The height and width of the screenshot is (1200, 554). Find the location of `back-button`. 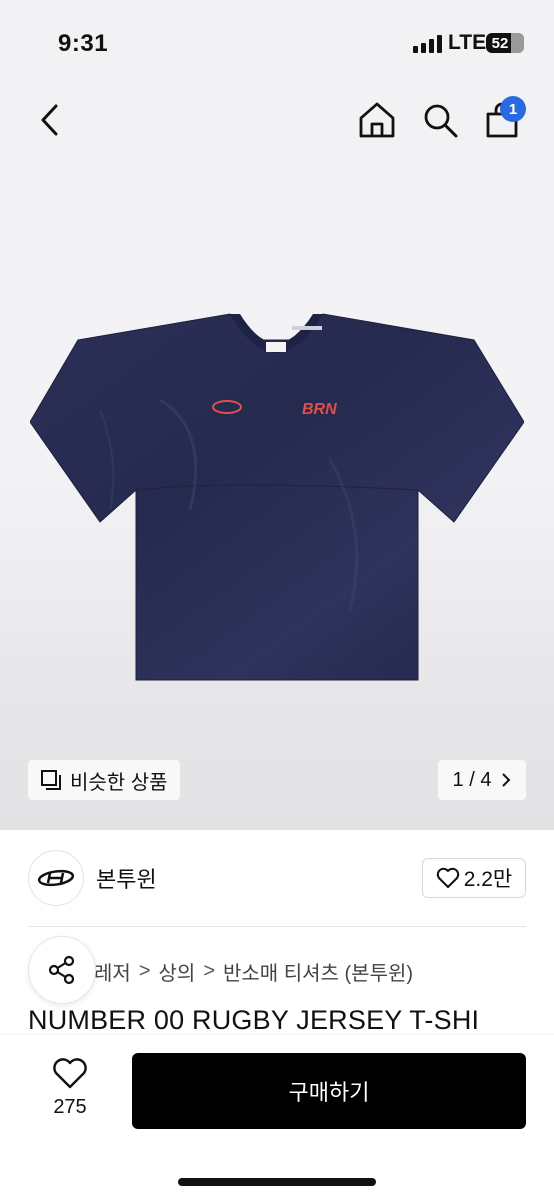

back-button is located at coordinates (50, 120).